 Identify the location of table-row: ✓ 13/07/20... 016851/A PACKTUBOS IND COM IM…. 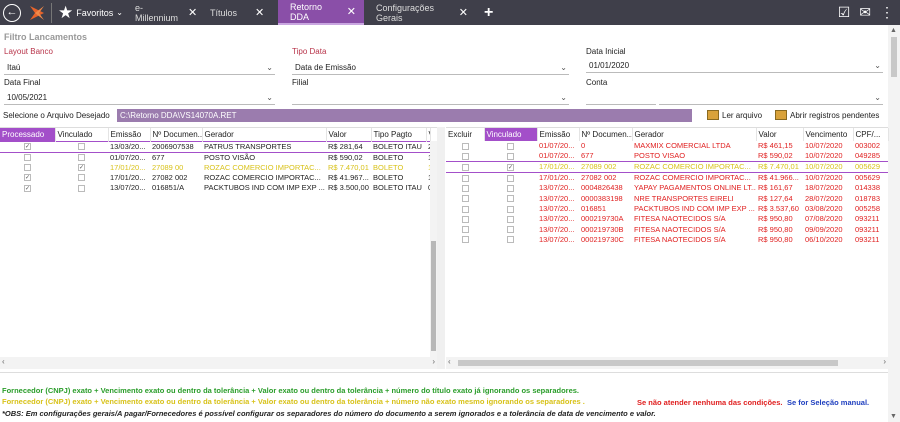
(215, 188).